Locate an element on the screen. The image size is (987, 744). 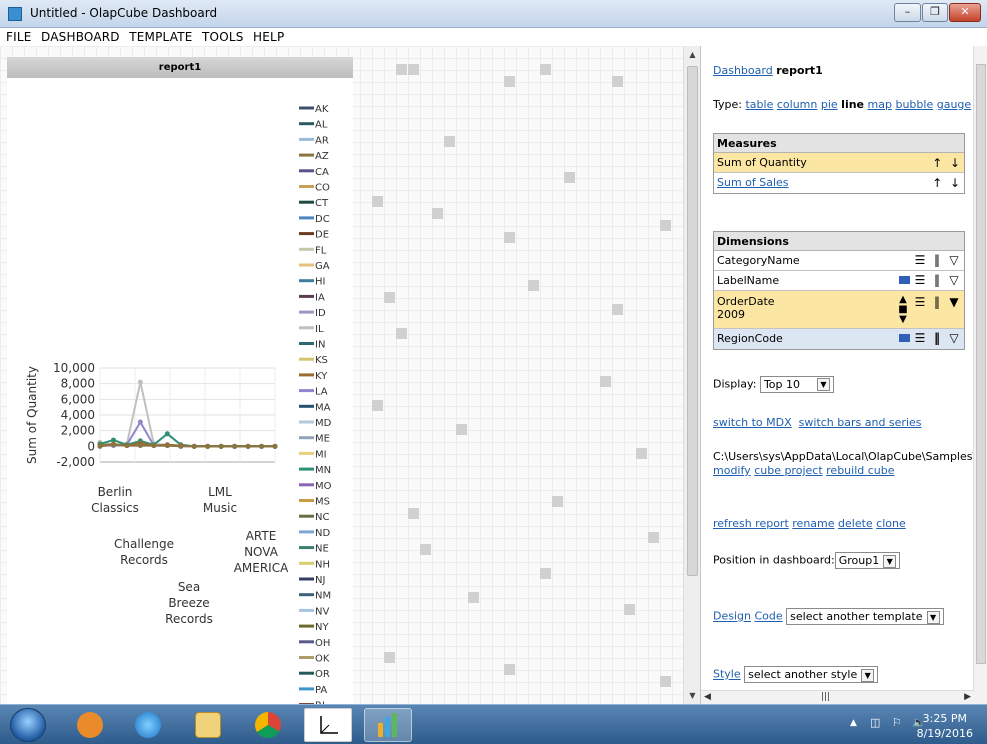
style-link: Style is located at coordinates (727, 674).